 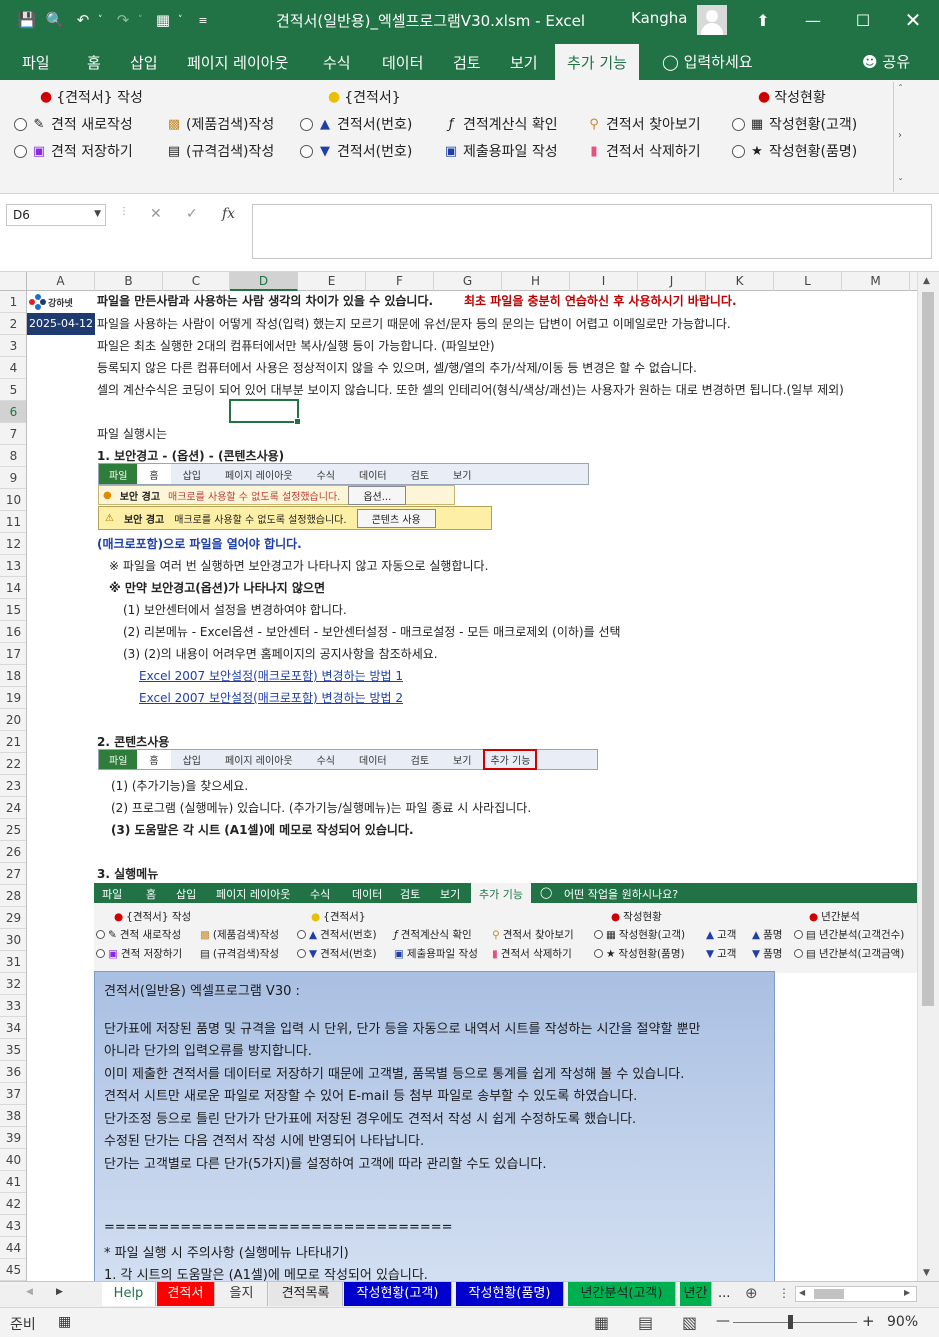 I want to click on share-button: ☻ 공유, so click(x=886, y=61).